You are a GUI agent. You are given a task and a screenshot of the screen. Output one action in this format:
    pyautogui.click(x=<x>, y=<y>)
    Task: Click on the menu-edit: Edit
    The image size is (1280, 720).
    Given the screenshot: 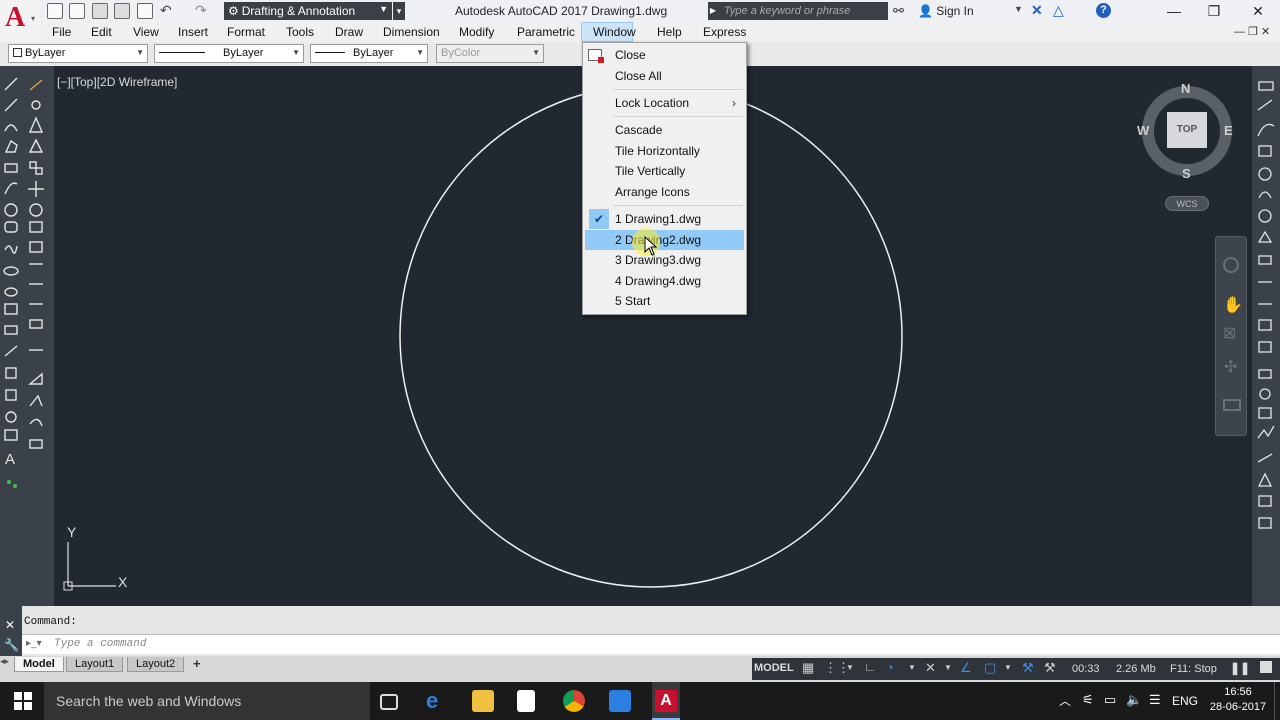 What is the action you would take?
    pyautogui.click(x=101, y=32)
    